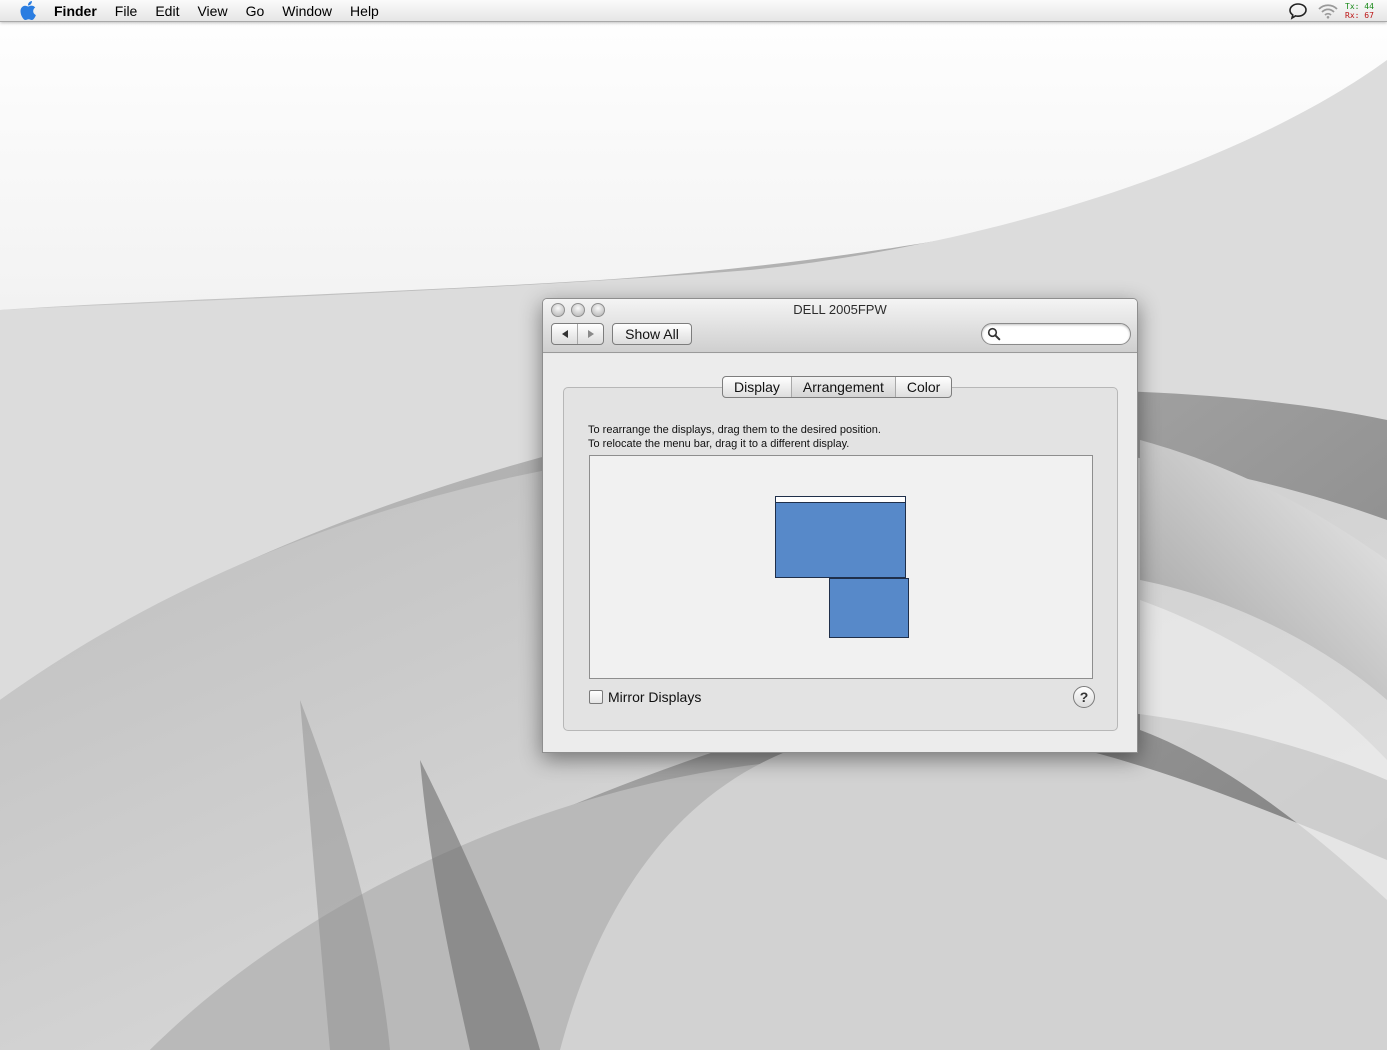 The image size is (1387, 1050). Describe the element at coordinates (840, 326) in the screenshot. I see `window-titlebar: DELL 2005FPW Show All` at that location.